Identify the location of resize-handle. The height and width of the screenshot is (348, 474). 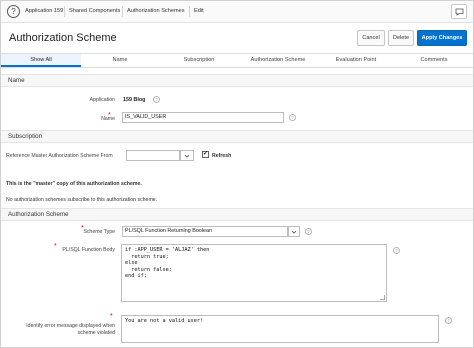
(382, 297).